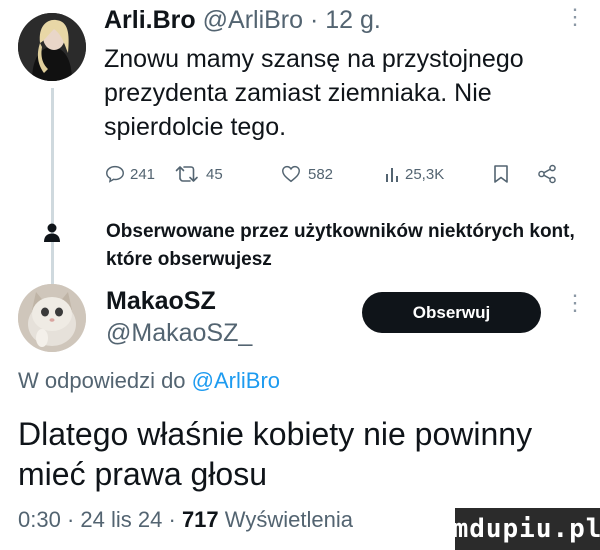  What do you see at coordinates (105, 380) in the screenshot?
I see `reply-prefix: W odpowiedzi do` at bounding box center [105, 380].